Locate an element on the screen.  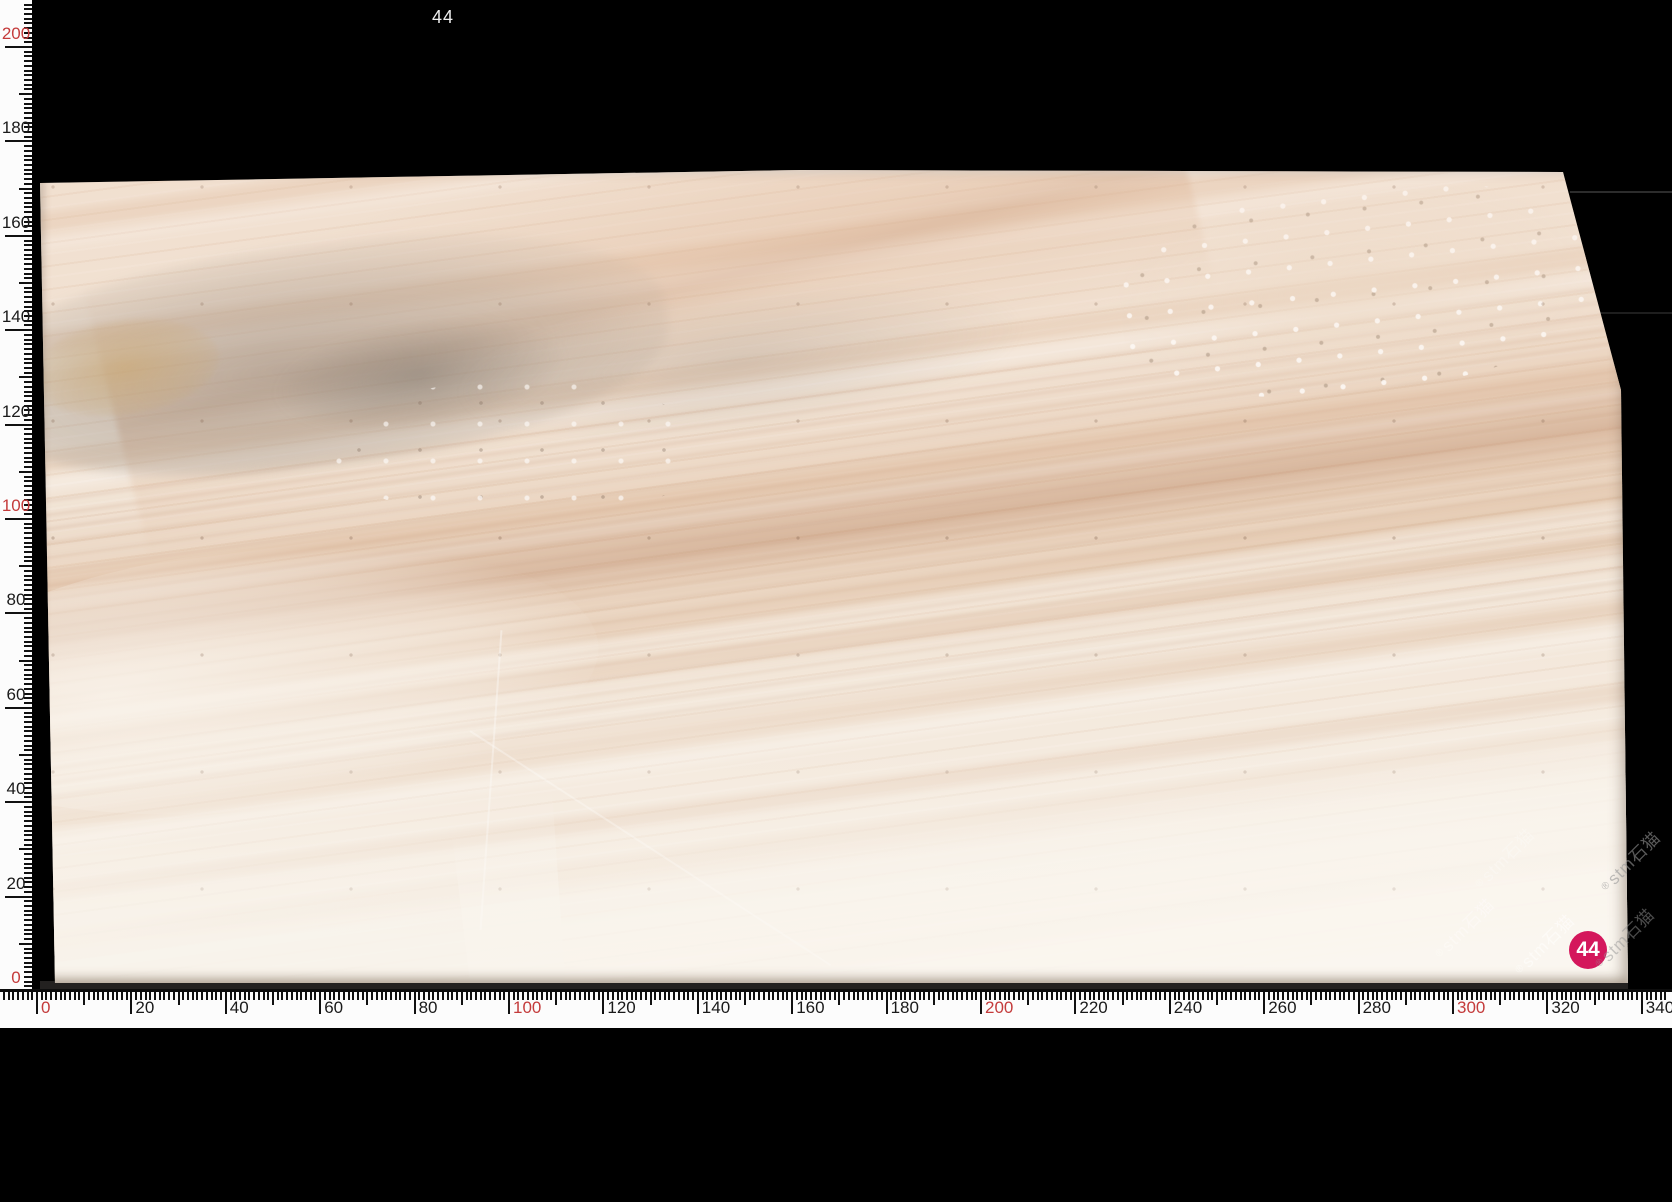
bottom-ruler-label: 320 is located at coordinates (1565, 1007).